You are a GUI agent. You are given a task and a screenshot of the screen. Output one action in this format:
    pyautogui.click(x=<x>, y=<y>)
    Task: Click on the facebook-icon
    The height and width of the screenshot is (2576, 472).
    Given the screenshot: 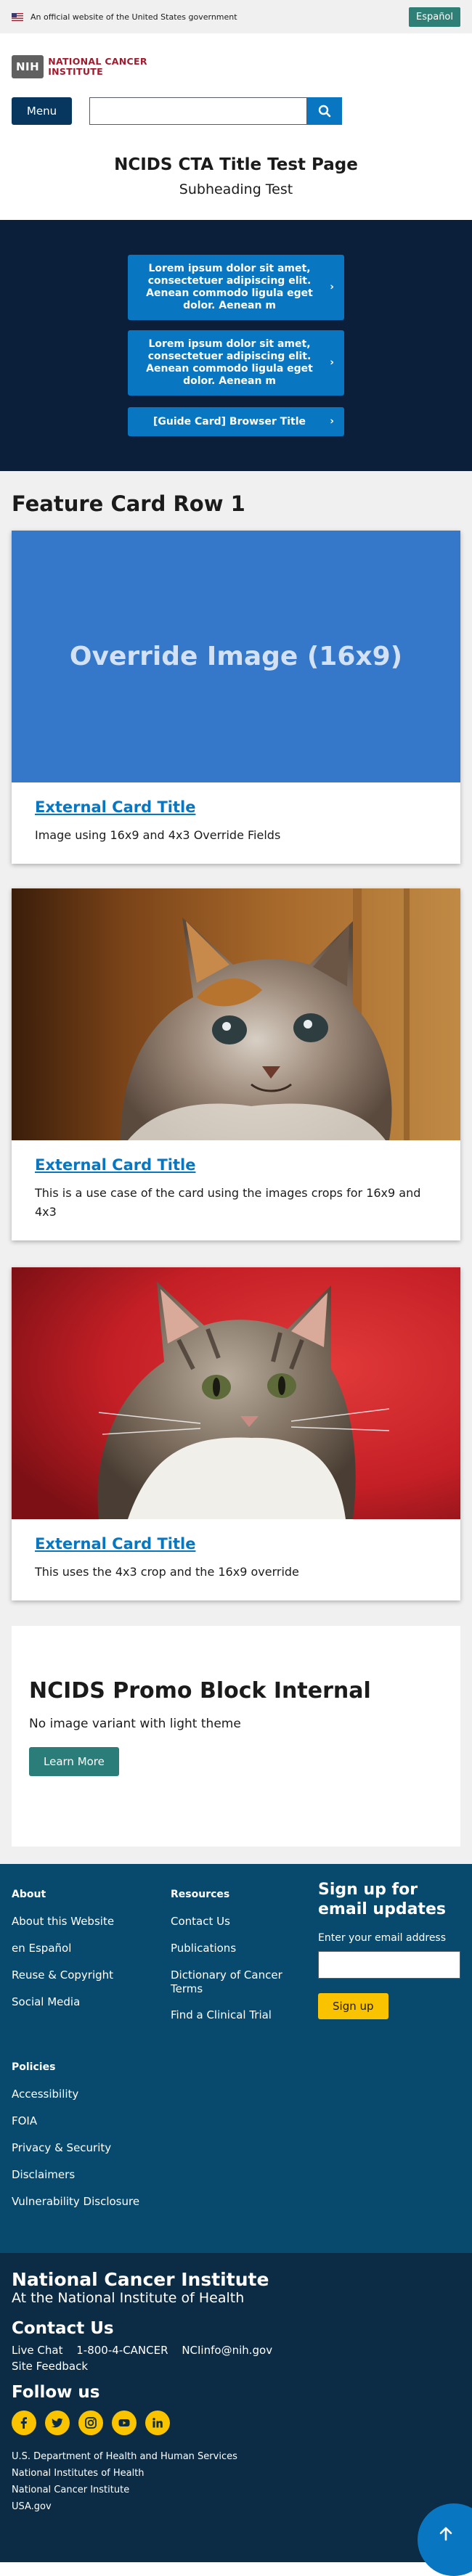 What is the action you would take?
    pyautogui.click(x=24, y=2423)
    